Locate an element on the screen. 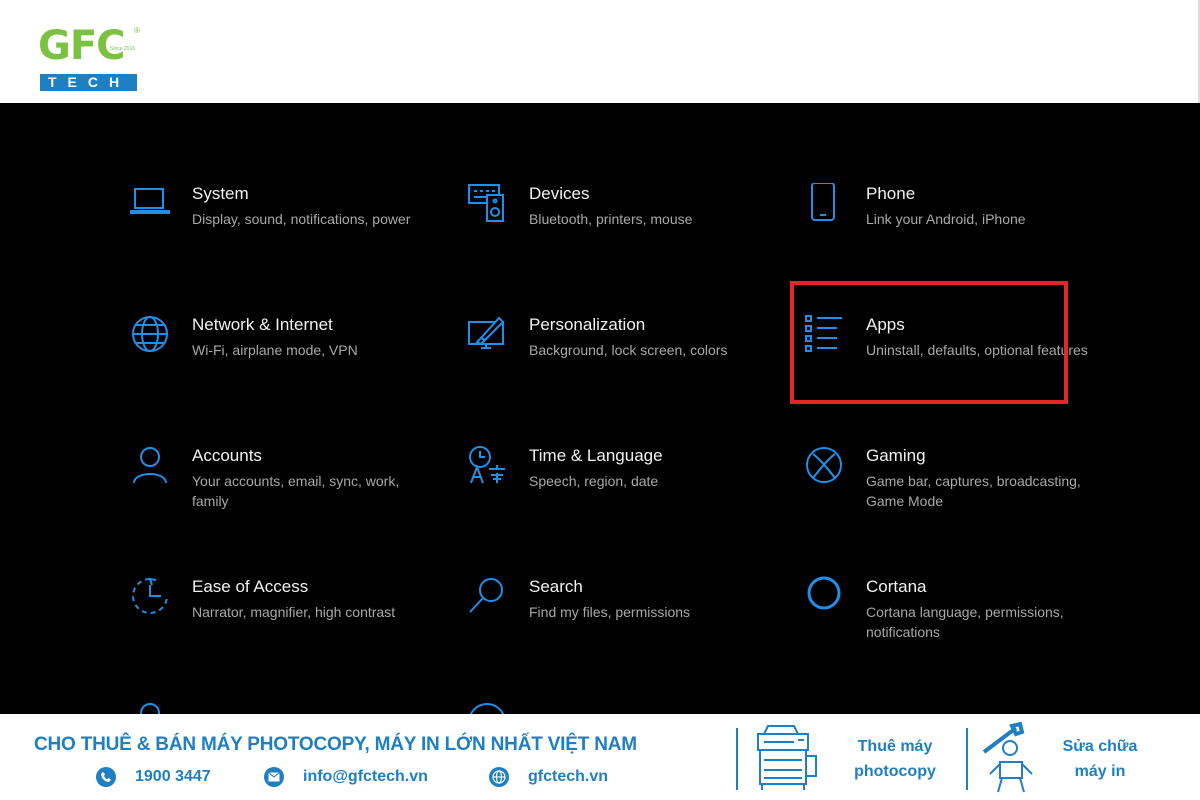 This screenshot has height=800, width=1200. logo-registered-mark: ® is located at coordinates (137, 30).